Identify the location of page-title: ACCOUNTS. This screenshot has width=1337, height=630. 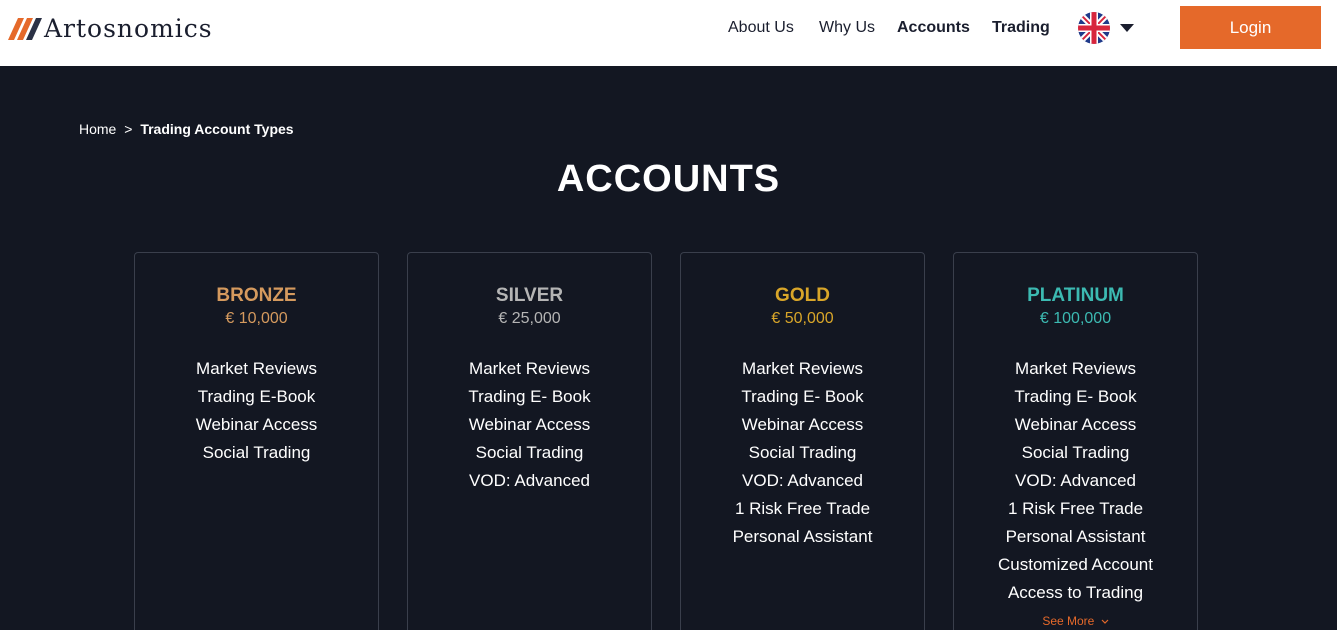
(668, 179).